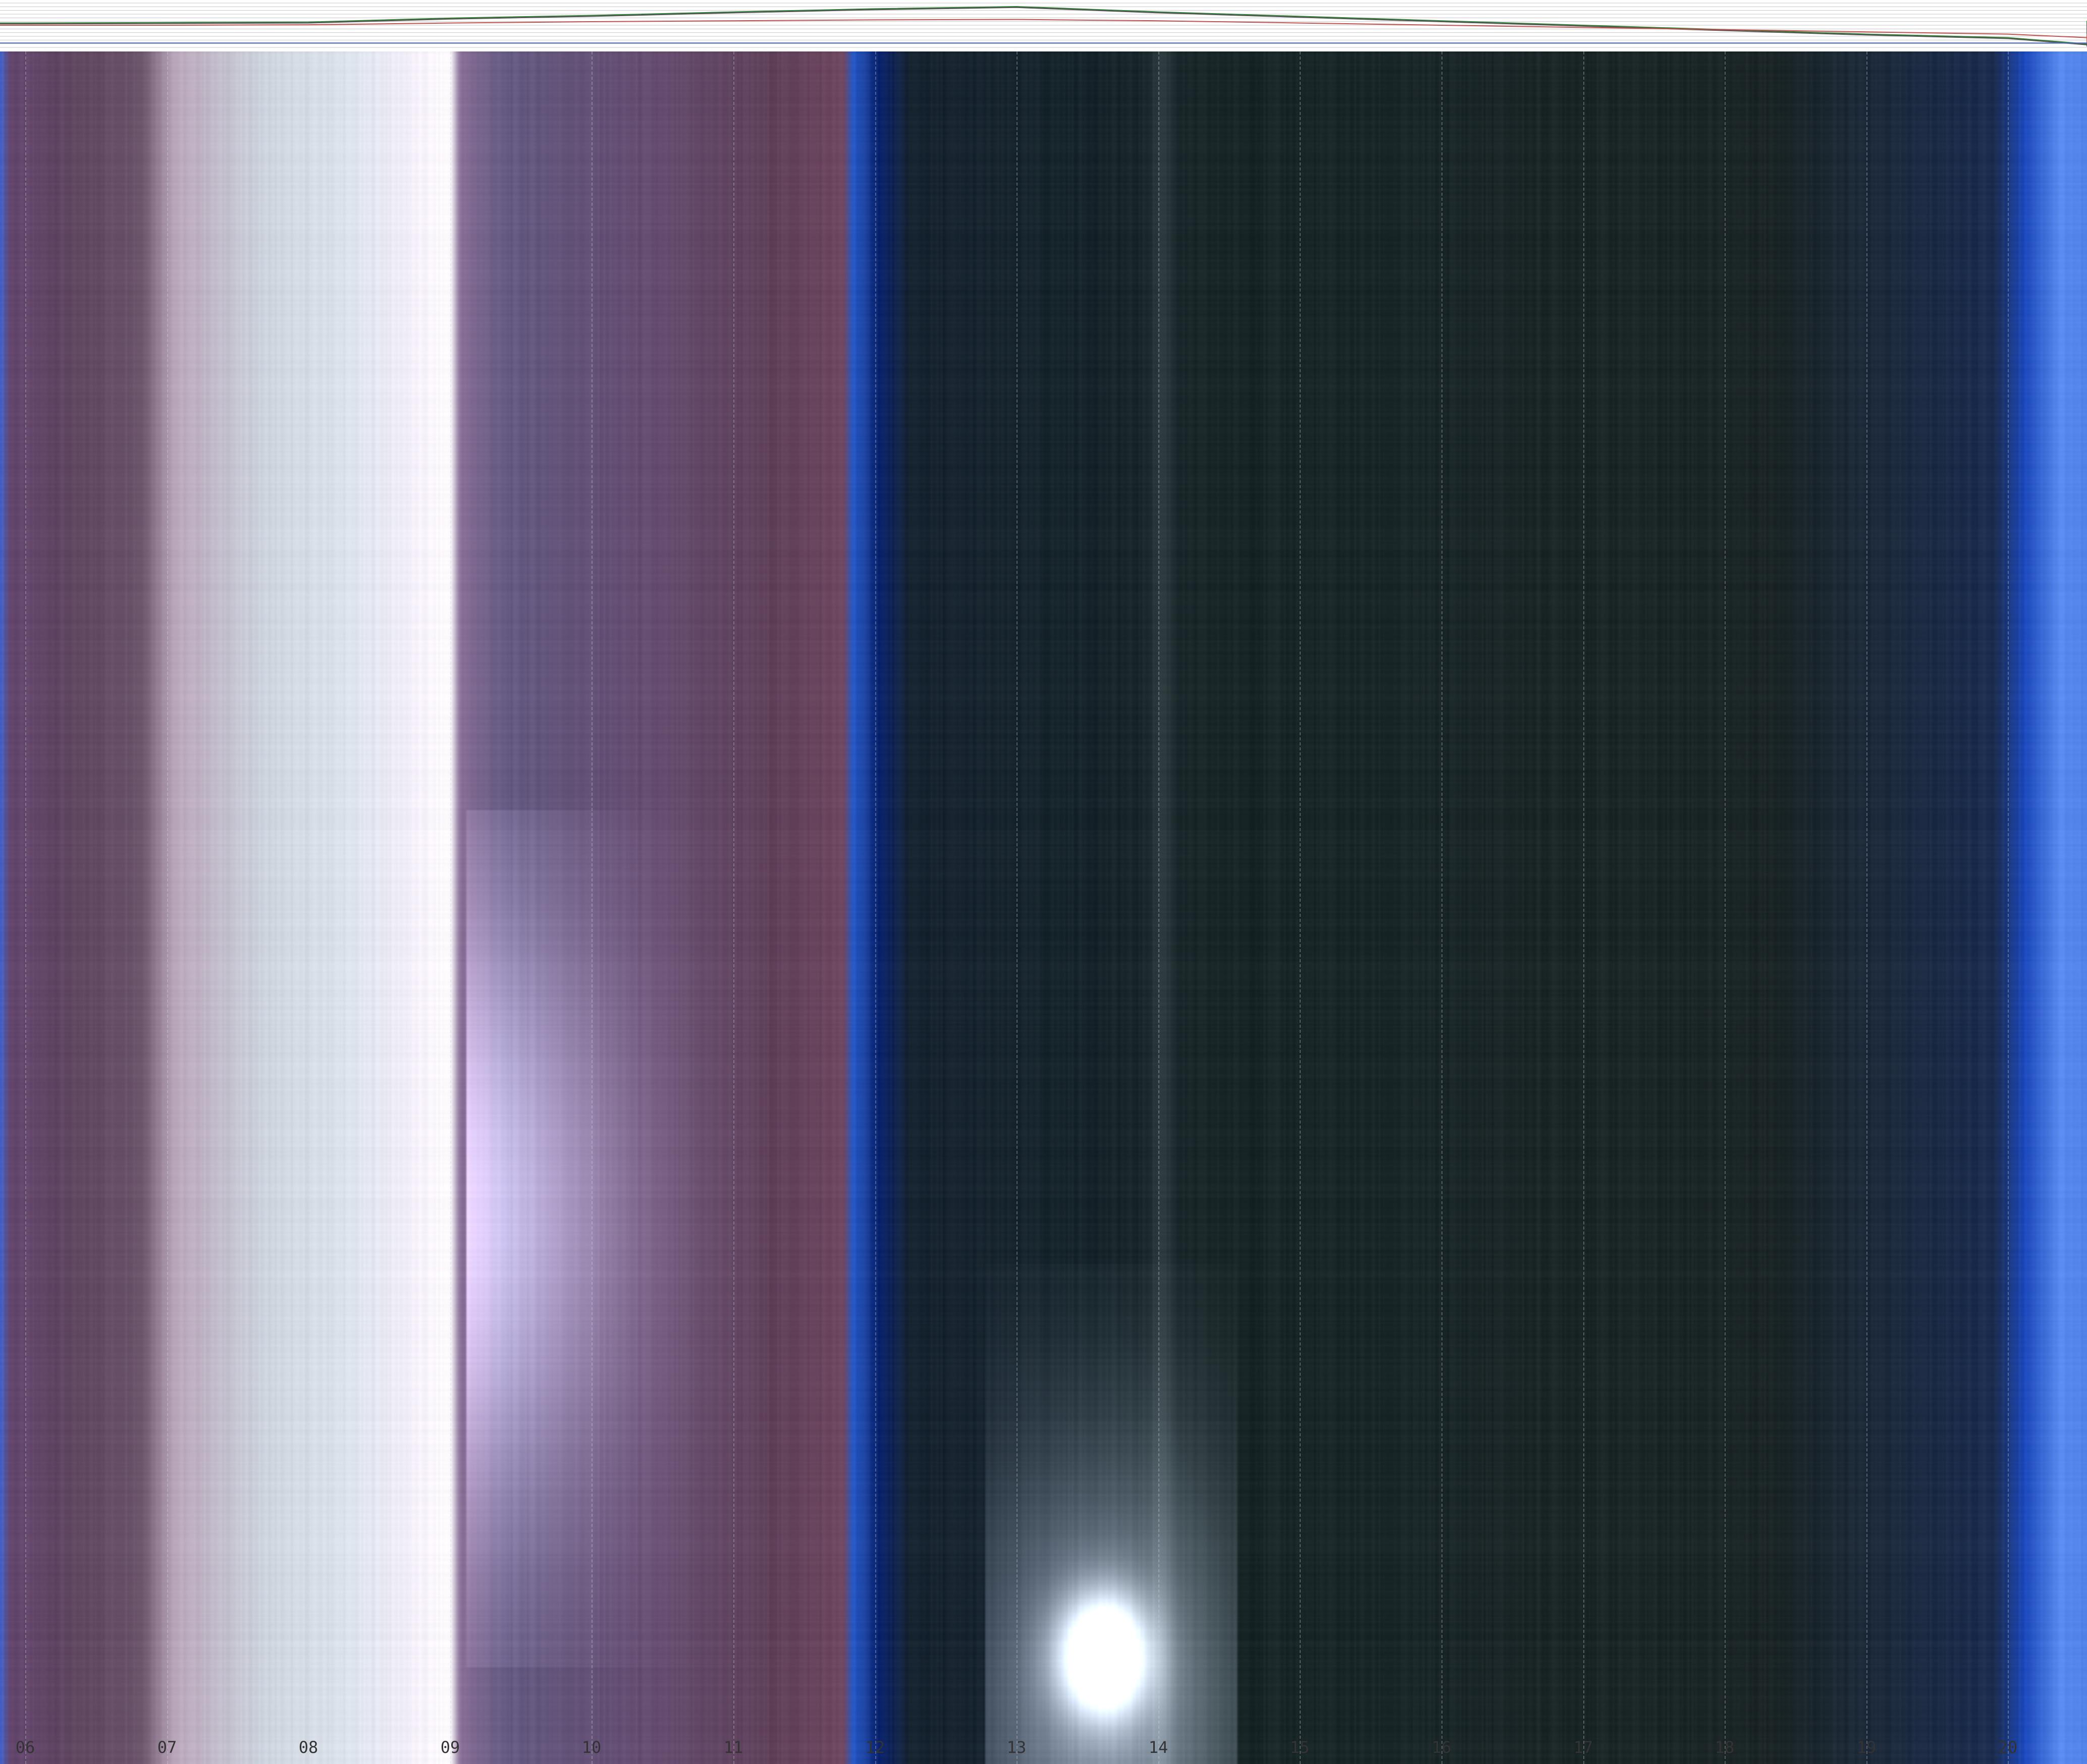 Image resolution: width=2087 pixels, height=1764 pixels. Describe the element at coordinates (308, 1747) in the screenshot. I see `hour-label: 08` at that location.